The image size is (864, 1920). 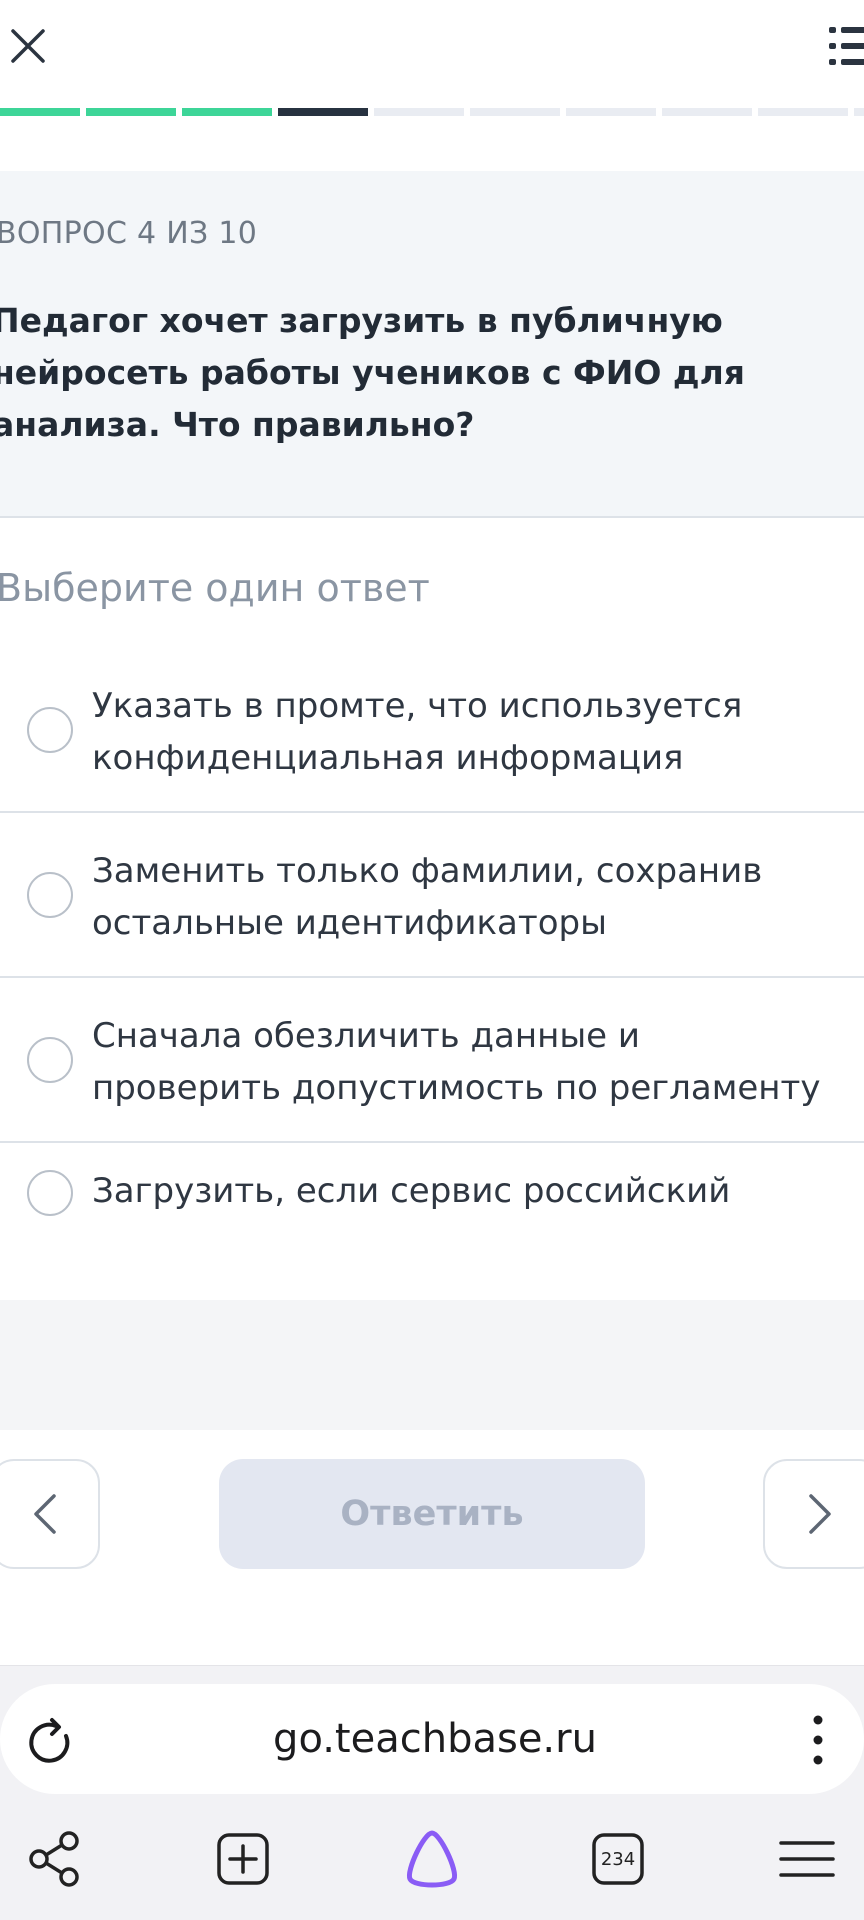 What do you see at coordinates (215, 588) in the screenshot?
I see `answer-instruction: Выберите один ответ` at bounding box center [215, 588].